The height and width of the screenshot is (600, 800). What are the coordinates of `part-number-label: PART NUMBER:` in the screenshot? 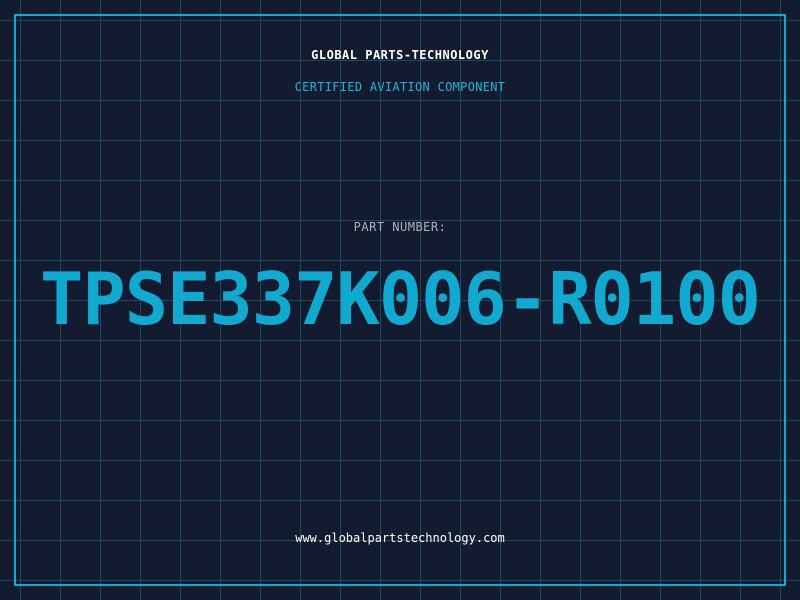 It's located at (400, 227).